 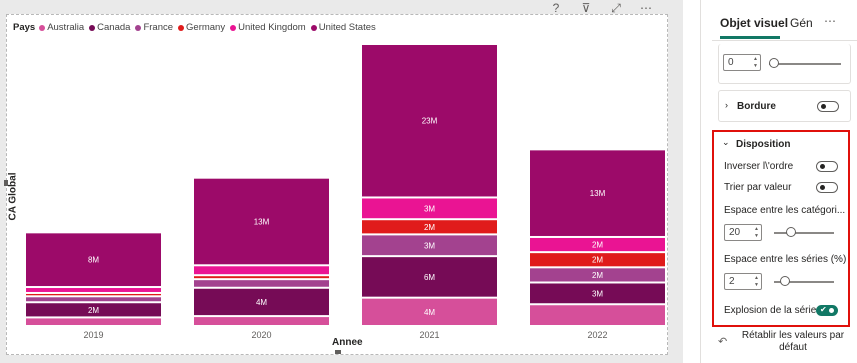 I want to click on data-label: 23M, so click(x=430, y=121).